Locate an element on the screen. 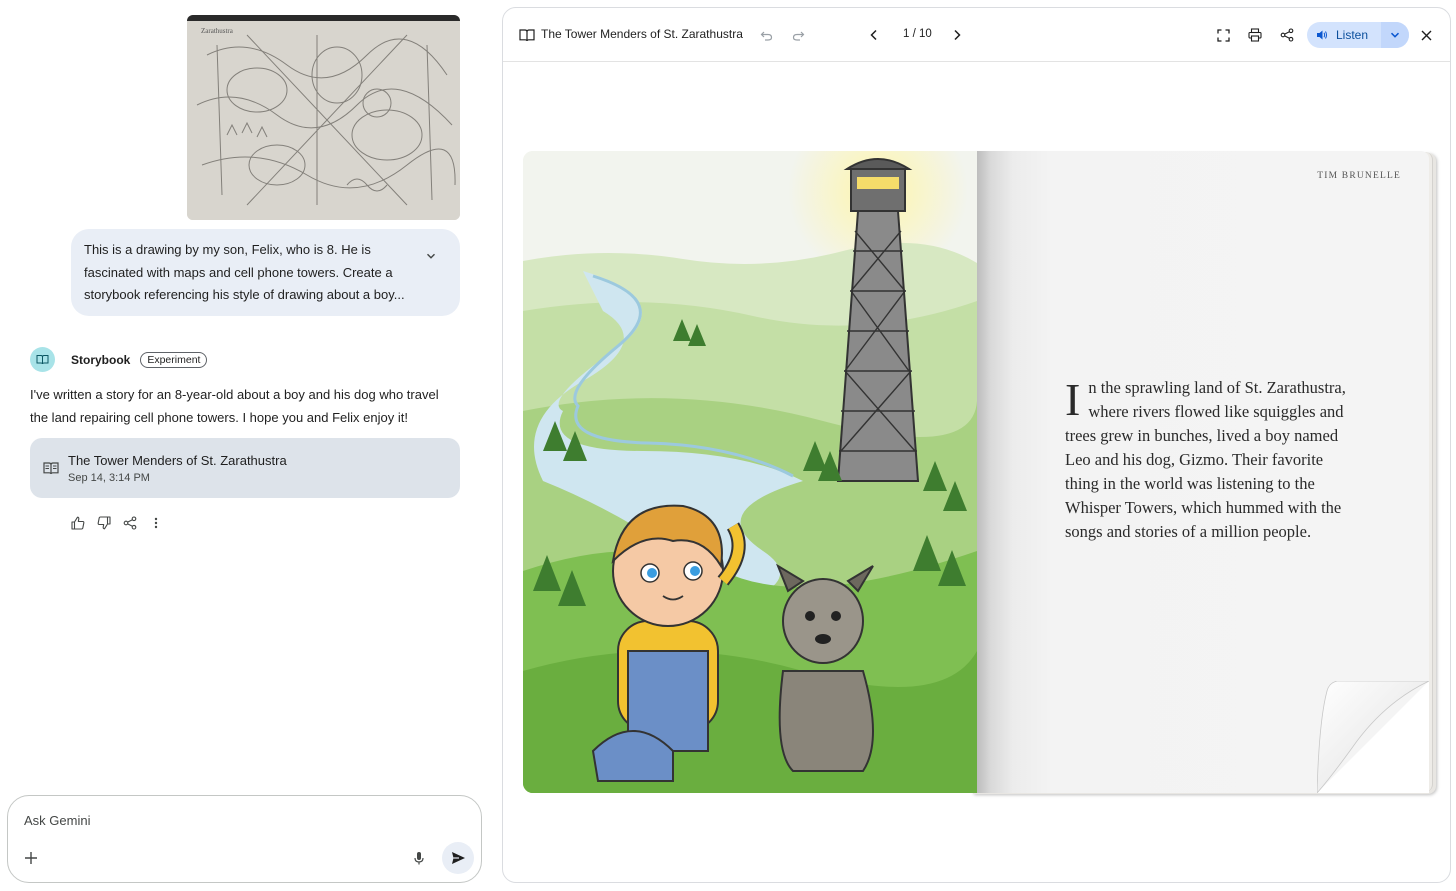 Image resolution: width=1456 pixels, height=891 pixels. speaker-icon is located at coordinates (1322, 35).